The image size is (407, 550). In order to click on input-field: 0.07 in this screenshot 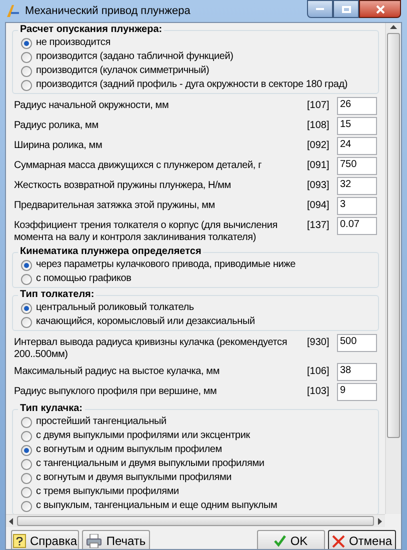, I will do `click(357, 226)`.